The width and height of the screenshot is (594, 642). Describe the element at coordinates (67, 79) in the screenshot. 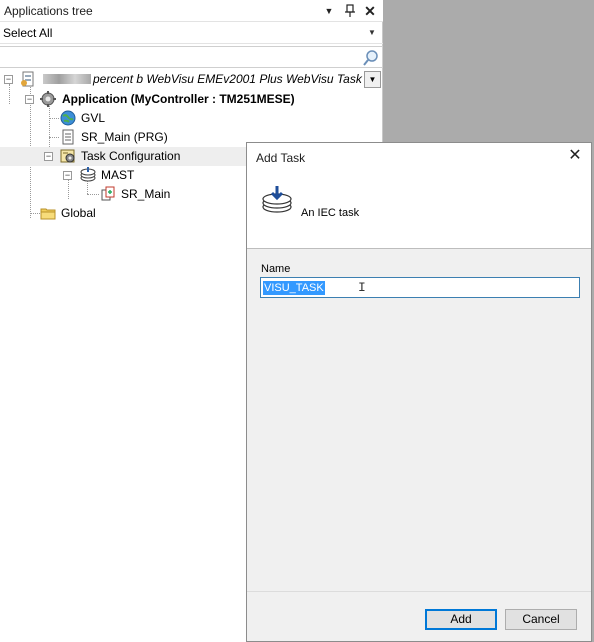

I see `redacted-name` at that location.